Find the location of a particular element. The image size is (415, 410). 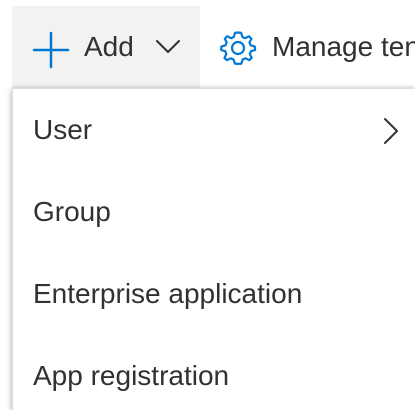

menu-item-label: User is located at coordinates (63, 129).